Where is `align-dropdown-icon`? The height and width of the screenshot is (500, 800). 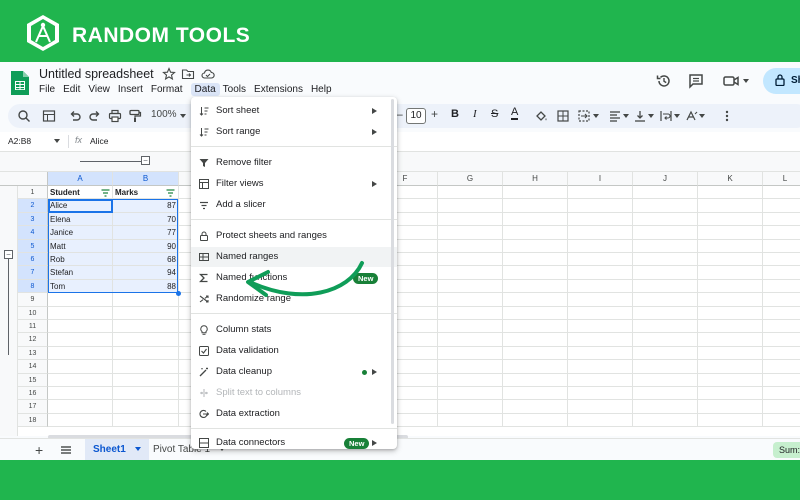 align-dropdown-icon is located at coordinates (626, 116).